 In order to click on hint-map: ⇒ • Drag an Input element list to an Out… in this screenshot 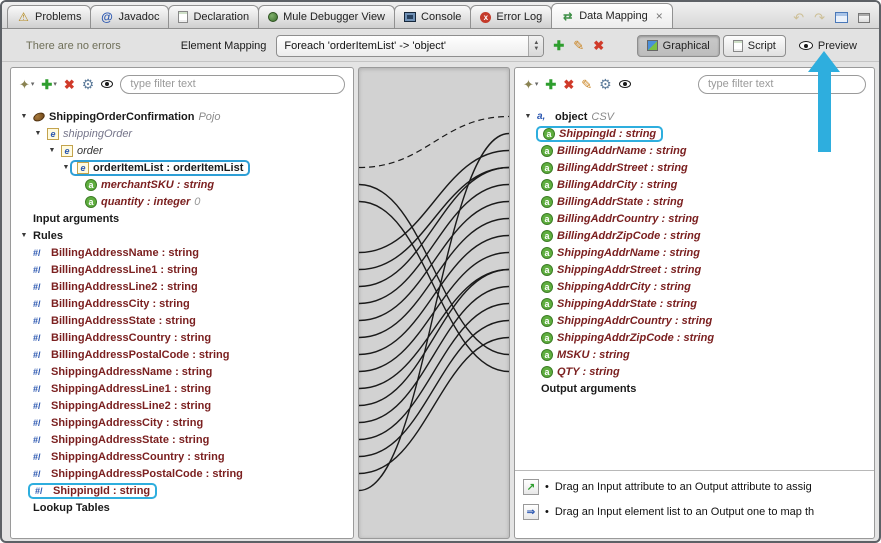, I will do `click(694, 512)`.